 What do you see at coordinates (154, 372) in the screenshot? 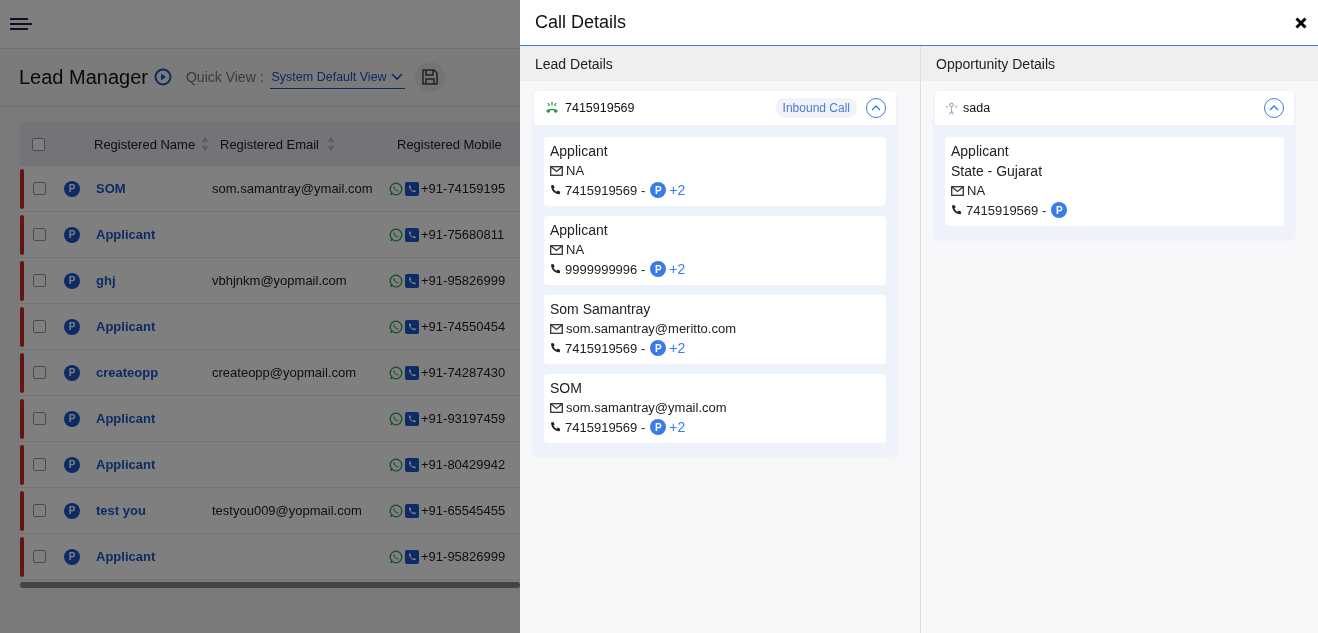
I see `lead-name-link: createopp` at bounding box center [154, 372].